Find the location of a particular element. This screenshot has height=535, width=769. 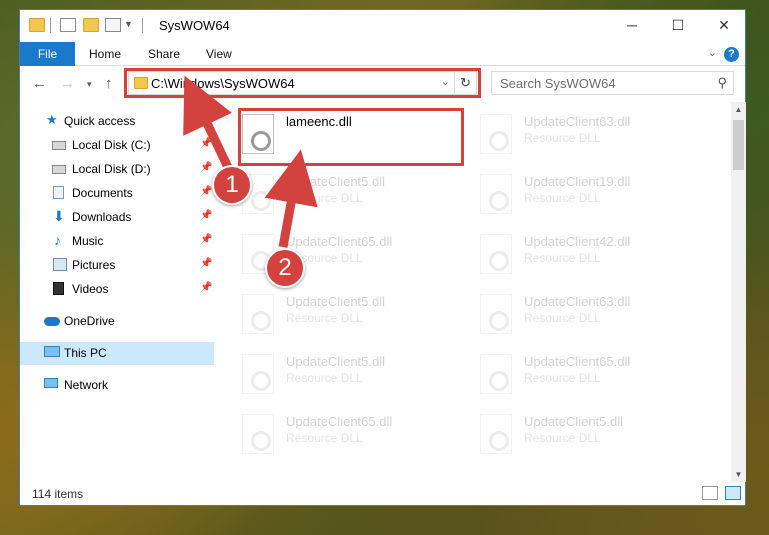

sidebar-item-documents: Documents 📌 is located at coordinates (117, 193).